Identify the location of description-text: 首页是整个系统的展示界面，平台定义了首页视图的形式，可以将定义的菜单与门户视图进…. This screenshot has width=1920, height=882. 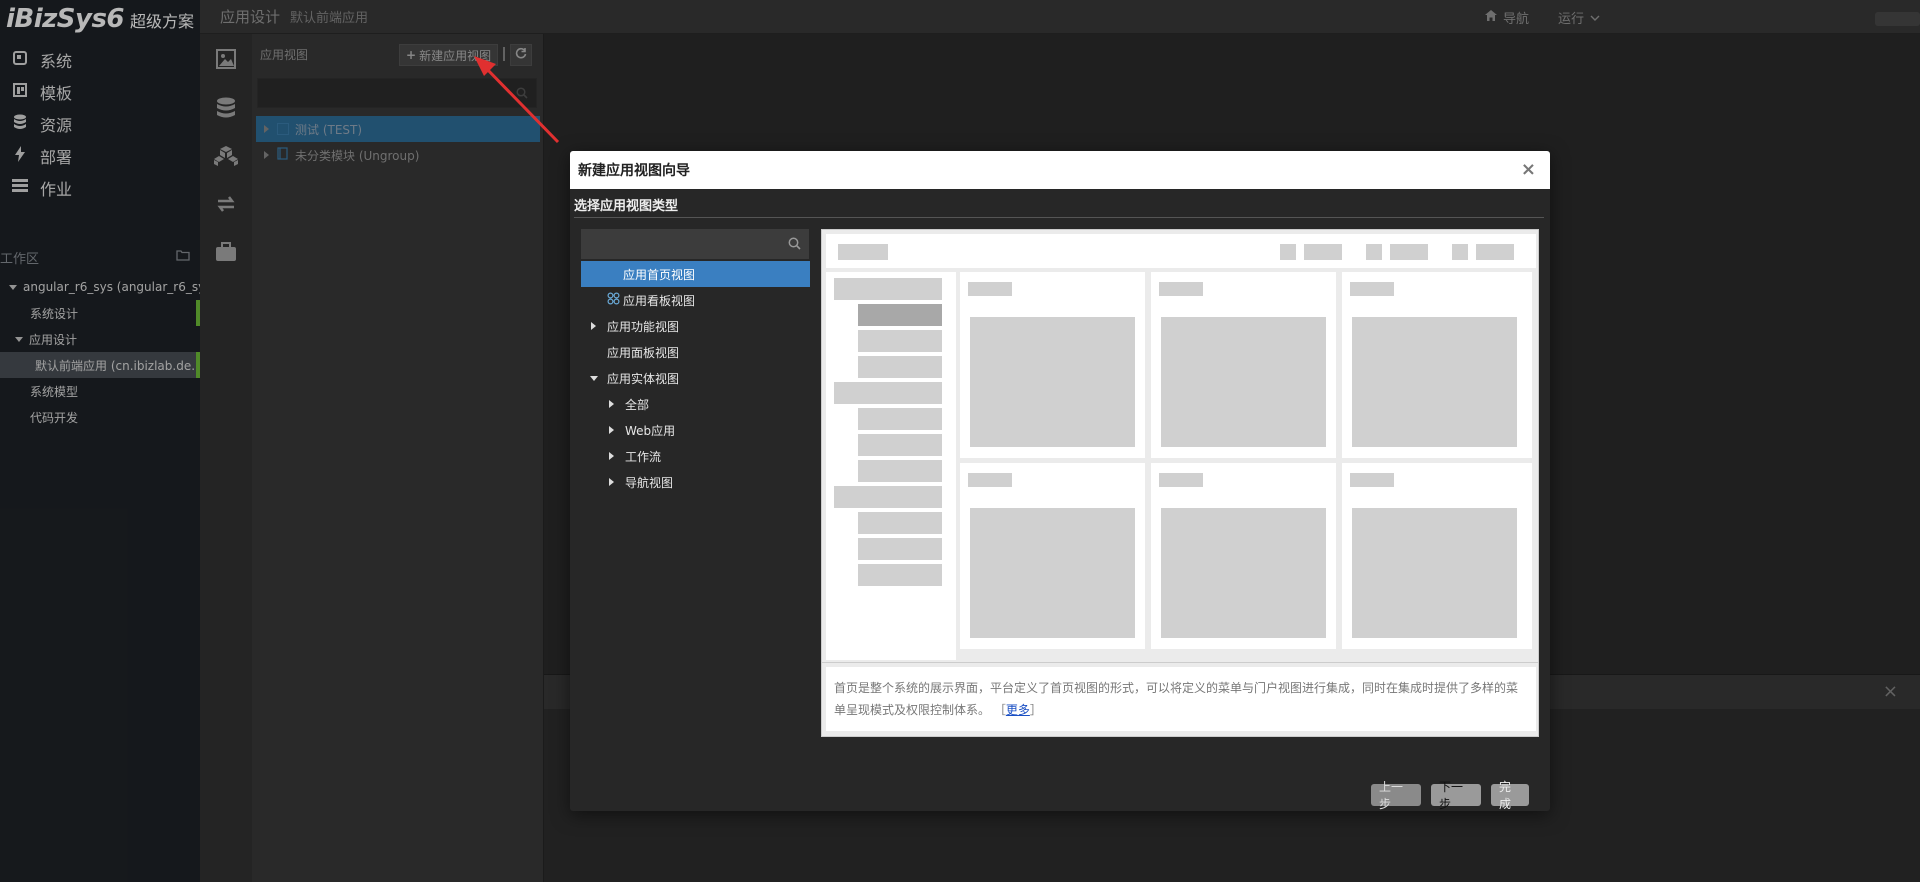
(1181, 699).